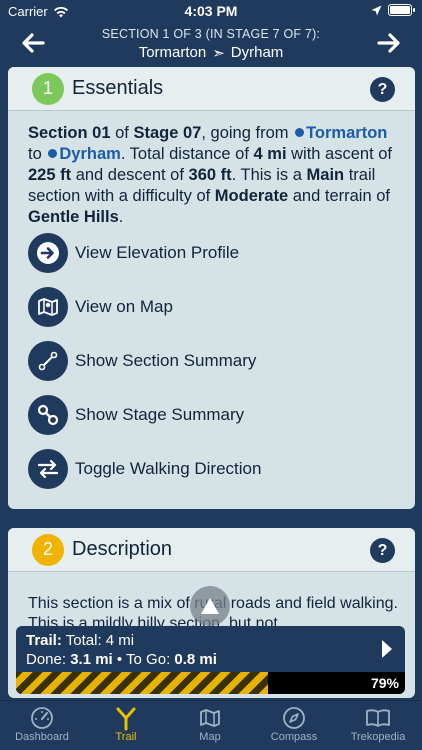 The height and width of the screenshot is (750, 422). I want to click on essentials-number-badge: 1, so click(48, 88).